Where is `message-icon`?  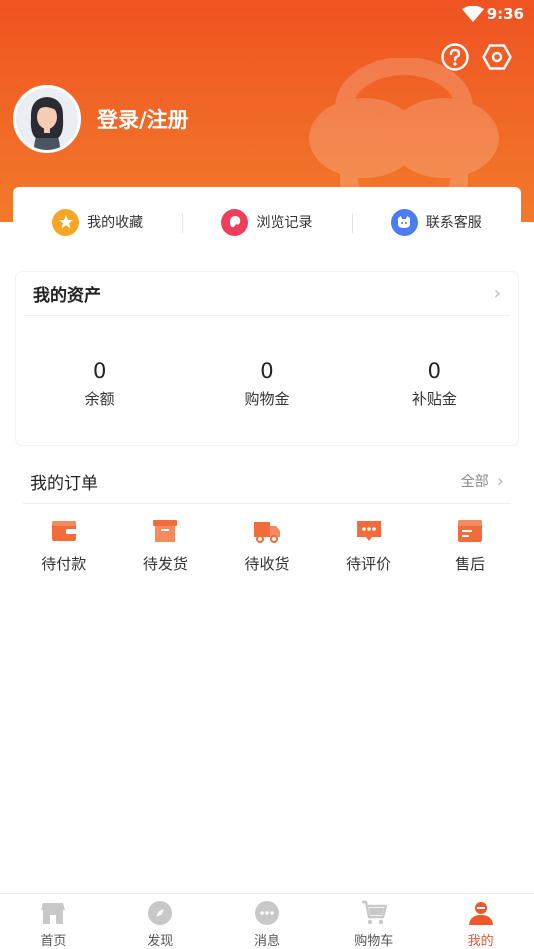
message-icon is located at coordinates (266, 913).